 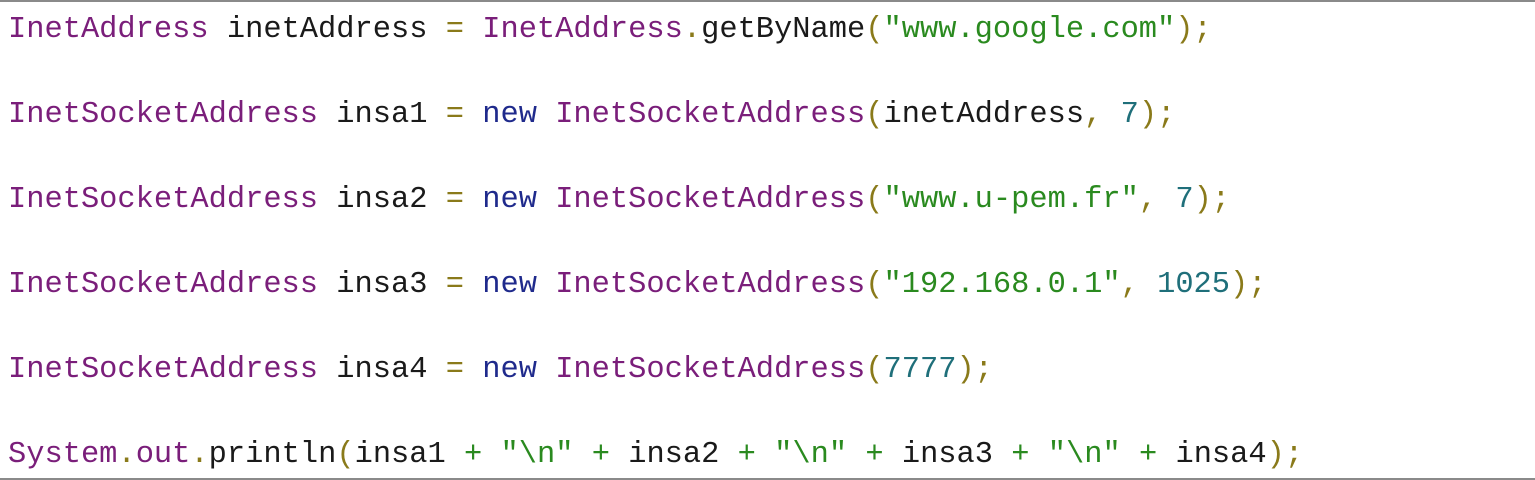 What do you see at coordinates (1011, 200) in the screenshot?
I see `string-token: "www.u-pem.fr"` at bounding box center [1011, 200].